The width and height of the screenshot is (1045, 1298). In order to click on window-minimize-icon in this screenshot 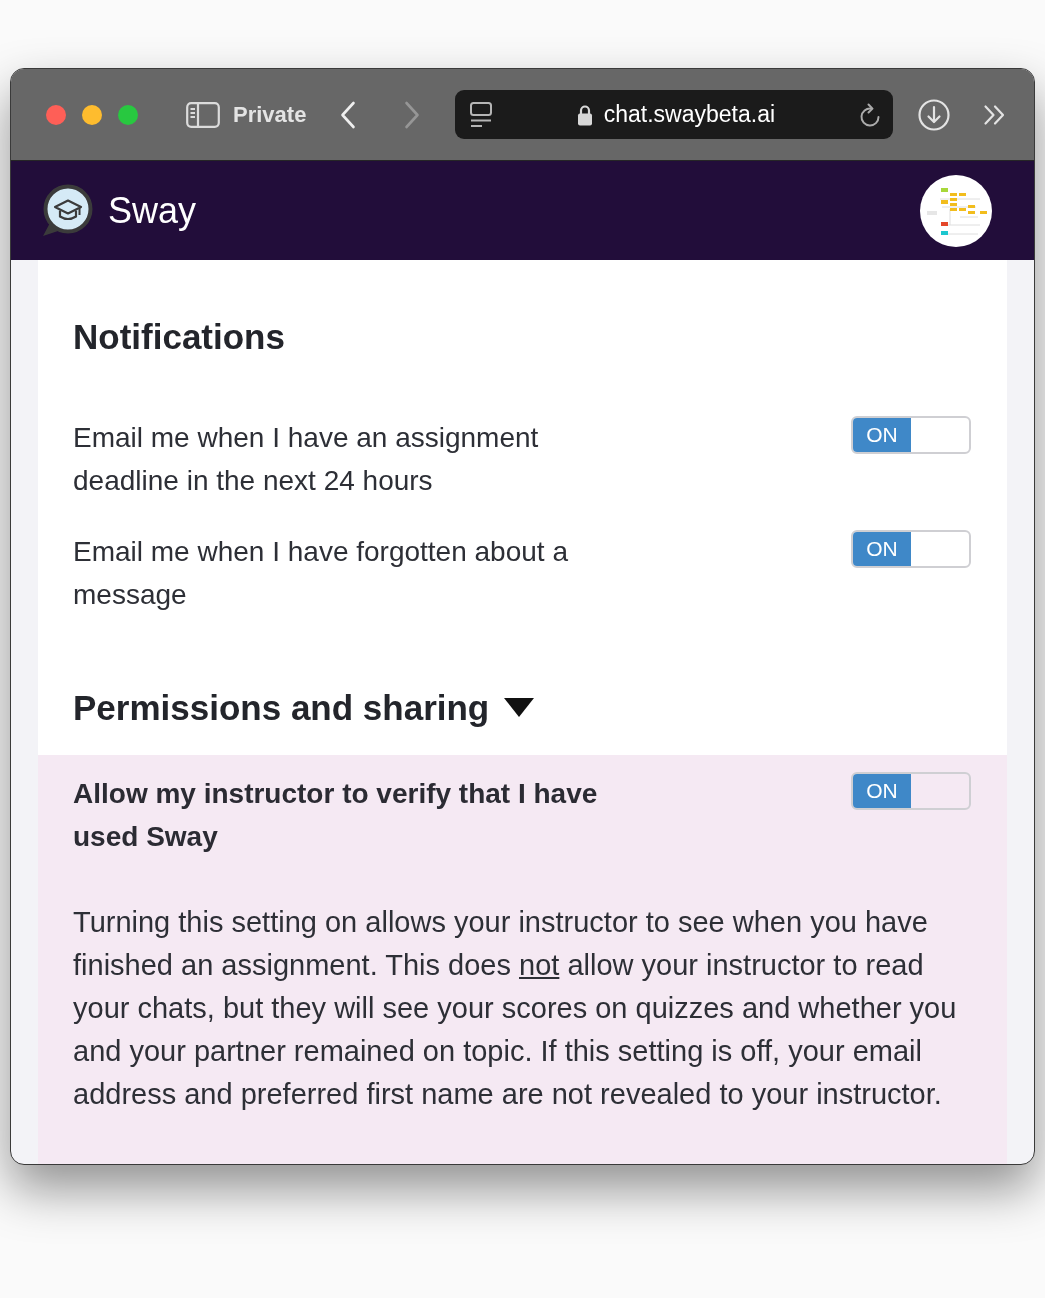, I will do `click(92, 114)`.